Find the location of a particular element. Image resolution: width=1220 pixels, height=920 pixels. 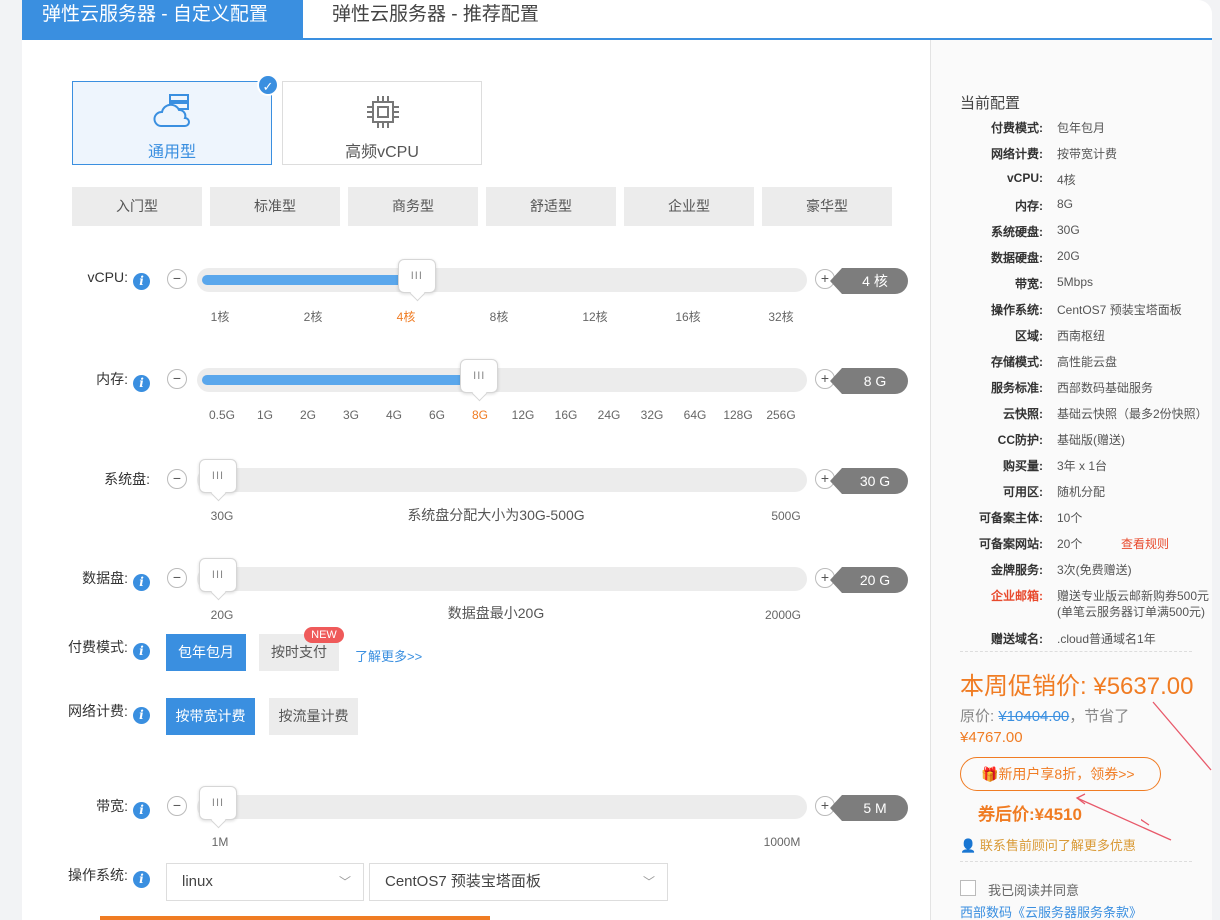

type-card-label: 高频vCPU is located at coordinates (382, 152).